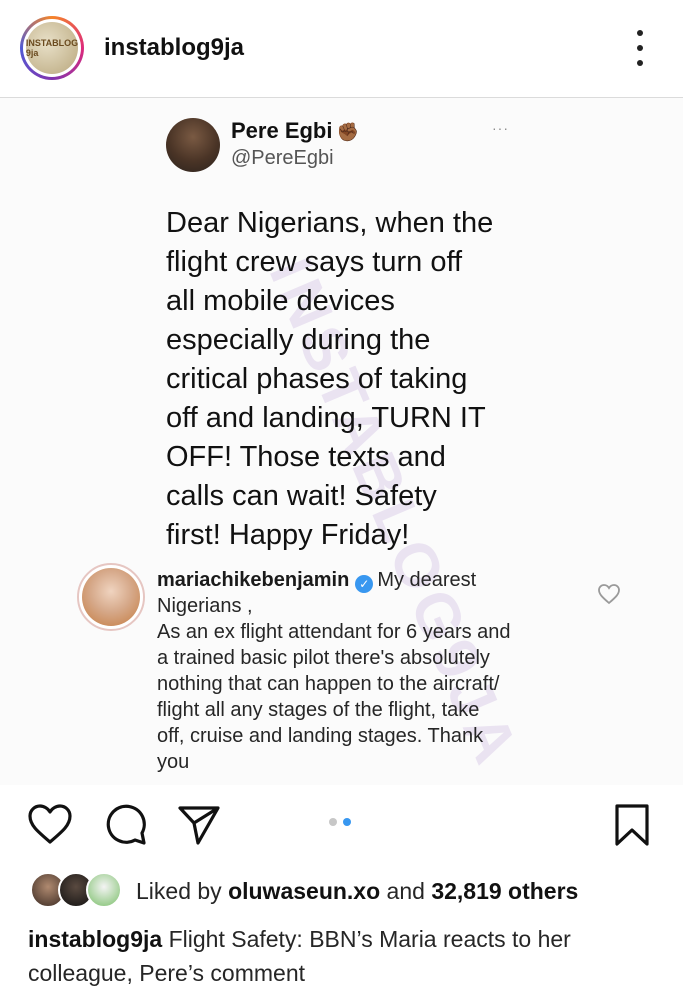  I want to click on verified-badge-icon: ✓, so click(364, 584).